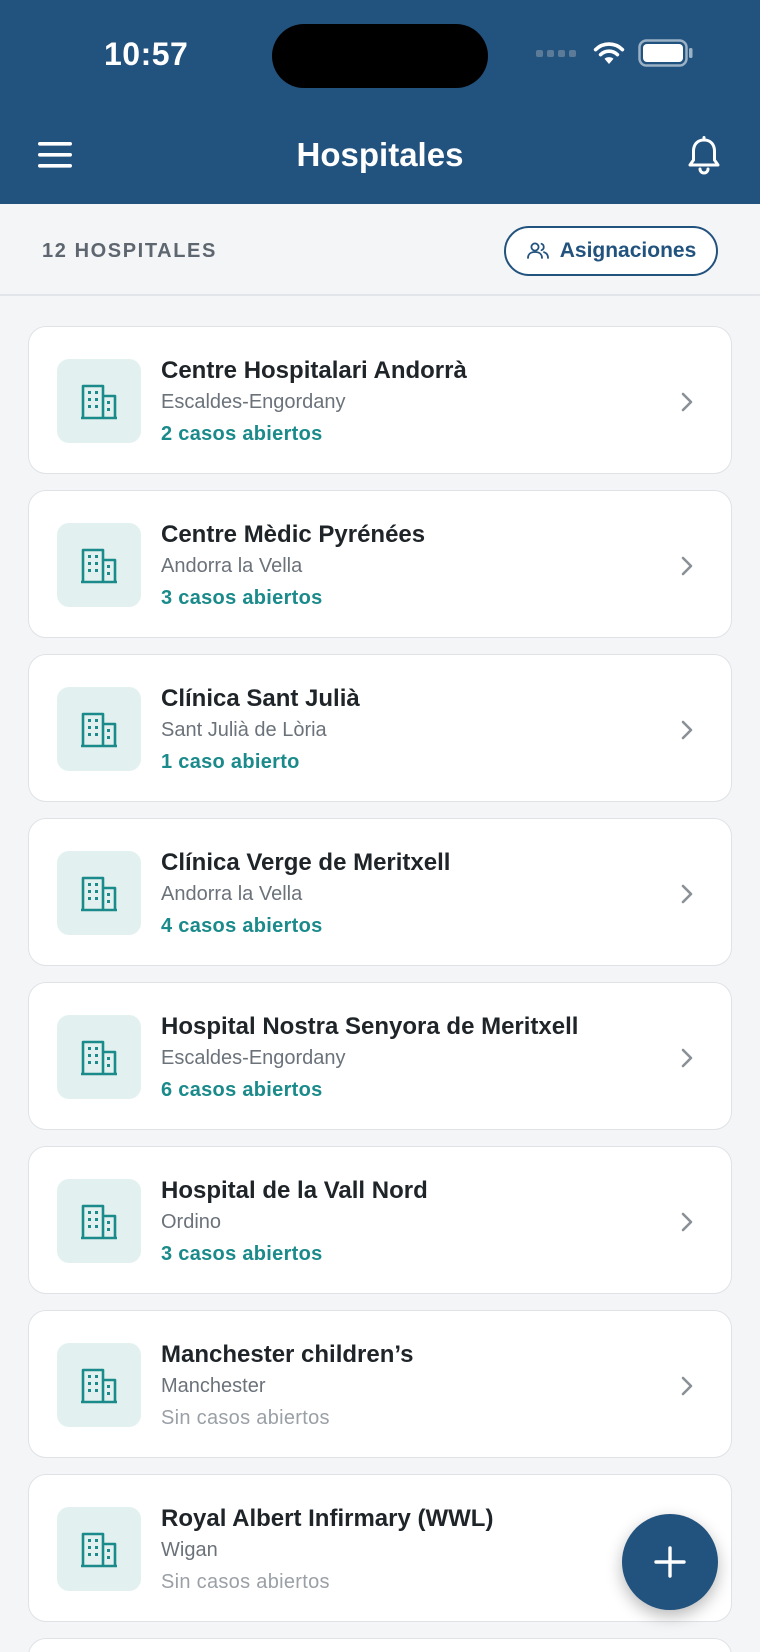 The width and height of the screenshot is (760, 1652). I want to click on bell-icon, so click(704, 155).